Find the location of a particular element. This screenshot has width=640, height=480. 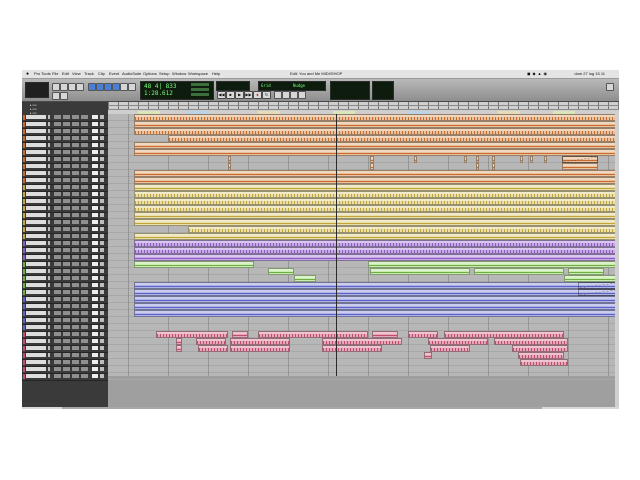

menu-edit: Edit is located at coordinates (65, 74).